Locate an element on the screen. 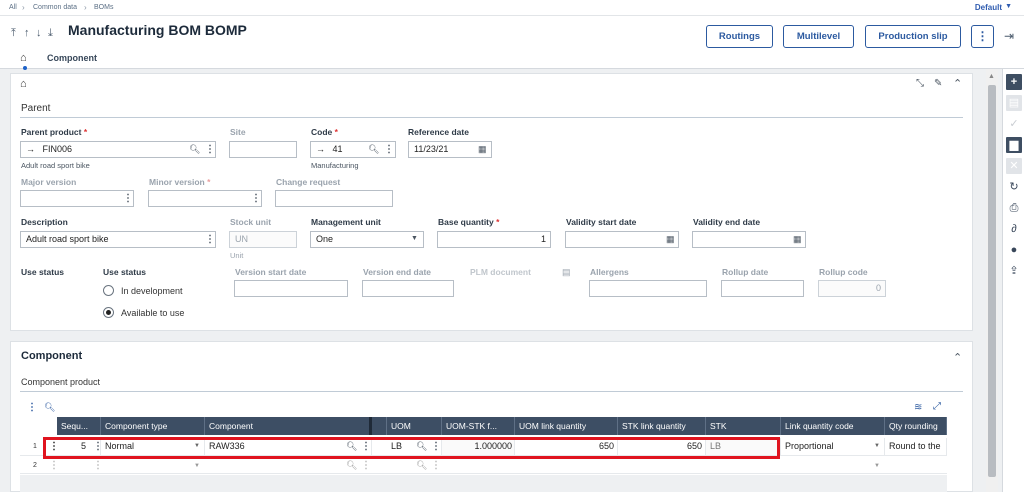 The height and width of the screenshot is (492, 1024). check-icon: ✓ is located at coordinates (1014, 124).